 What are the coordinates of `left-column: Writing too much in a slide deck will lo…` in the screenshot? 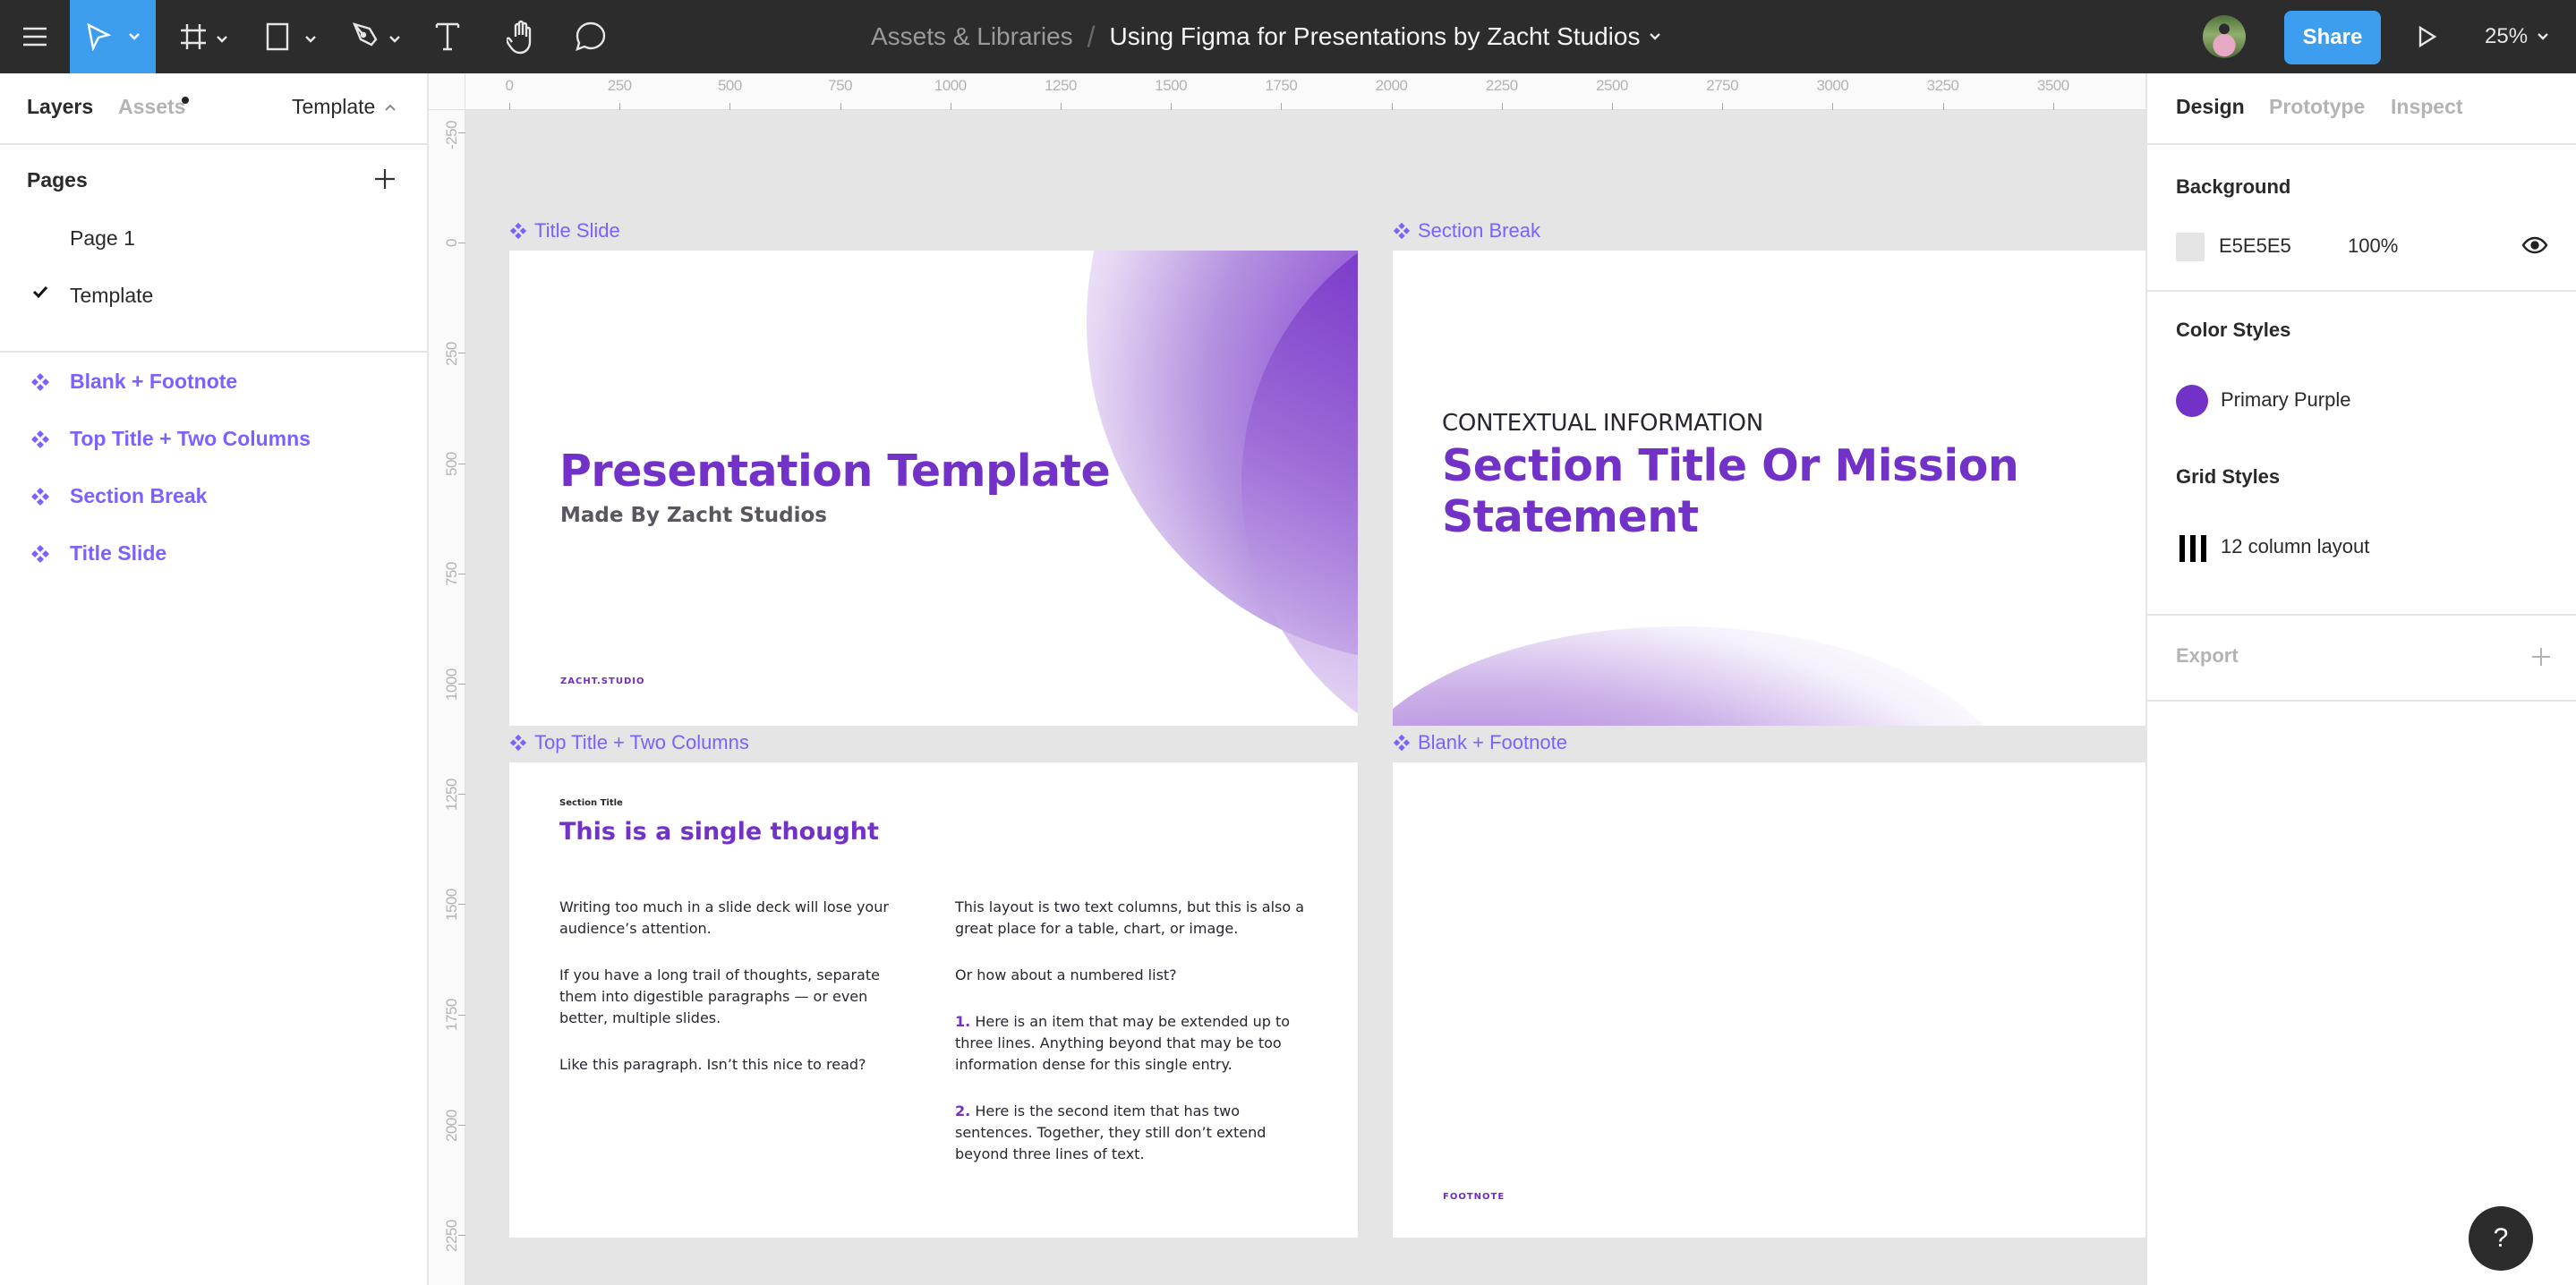 It's located at (738, 999).